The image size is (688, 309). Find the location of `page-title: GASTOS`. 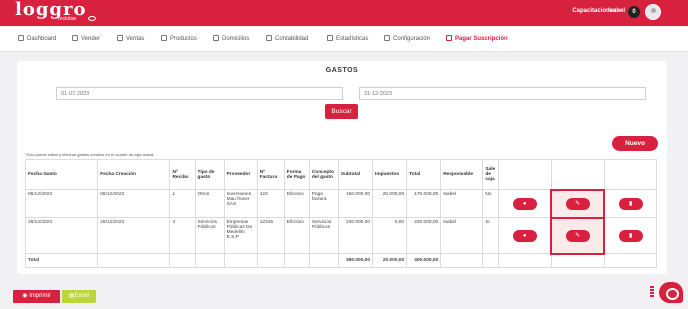

page-title: GASTOS is located at coordinates (342, 70).